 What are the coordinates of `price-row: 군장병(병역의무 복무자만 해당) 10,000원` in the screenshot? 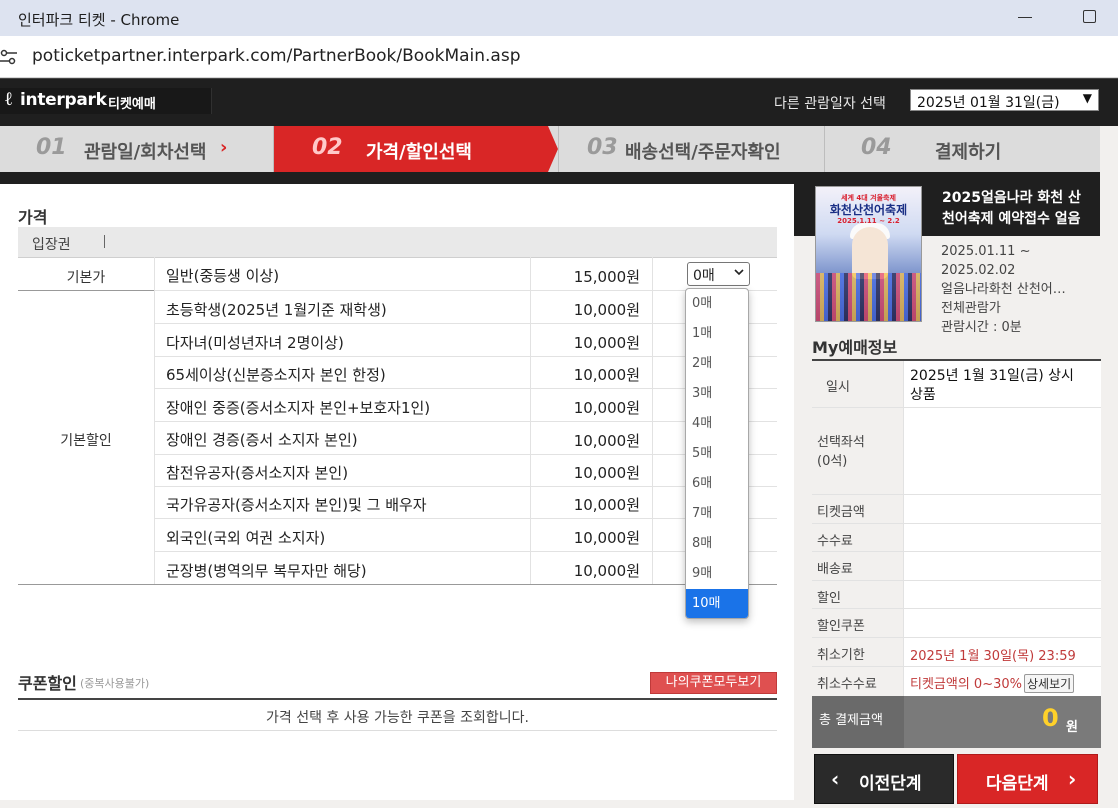 It's located at (465, 568).